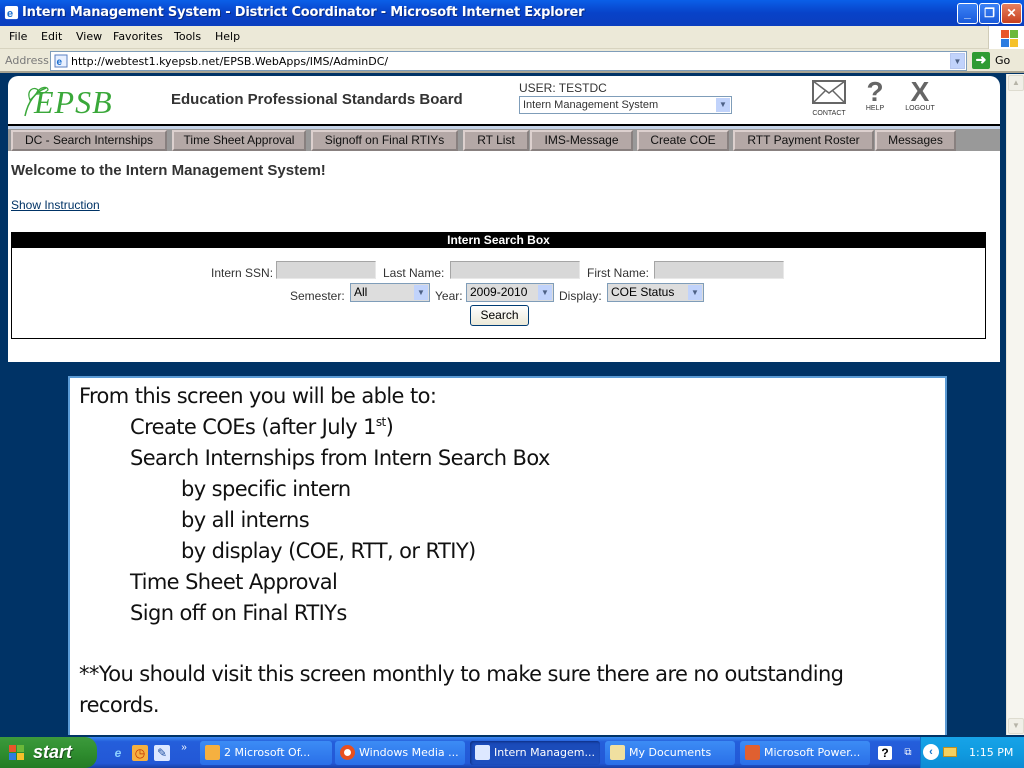  Describe the element at coordinates (885, 753) in the screenshot. I see `help-tray-icon: ?` at that location.